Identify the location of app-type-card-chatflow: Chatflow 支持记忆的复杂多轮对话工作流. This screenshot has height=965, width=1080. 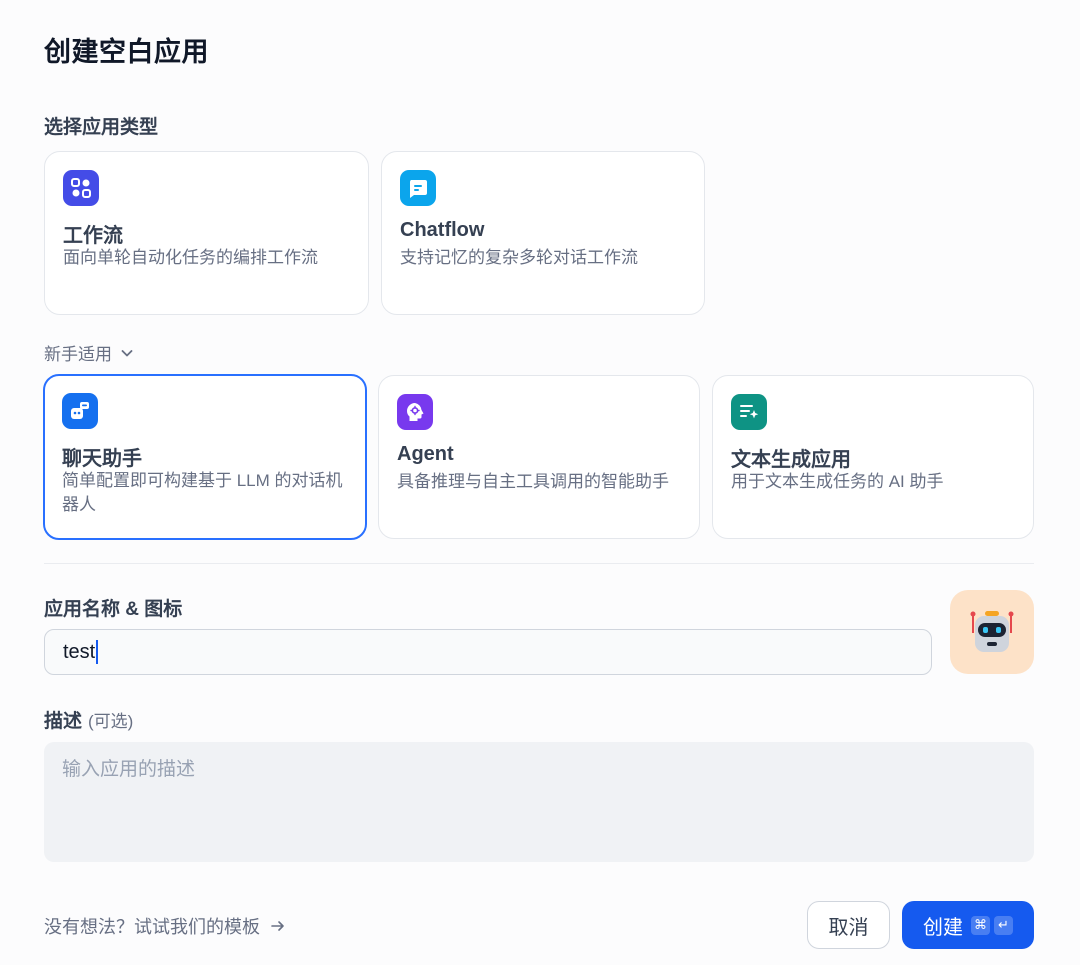
(543, 233).